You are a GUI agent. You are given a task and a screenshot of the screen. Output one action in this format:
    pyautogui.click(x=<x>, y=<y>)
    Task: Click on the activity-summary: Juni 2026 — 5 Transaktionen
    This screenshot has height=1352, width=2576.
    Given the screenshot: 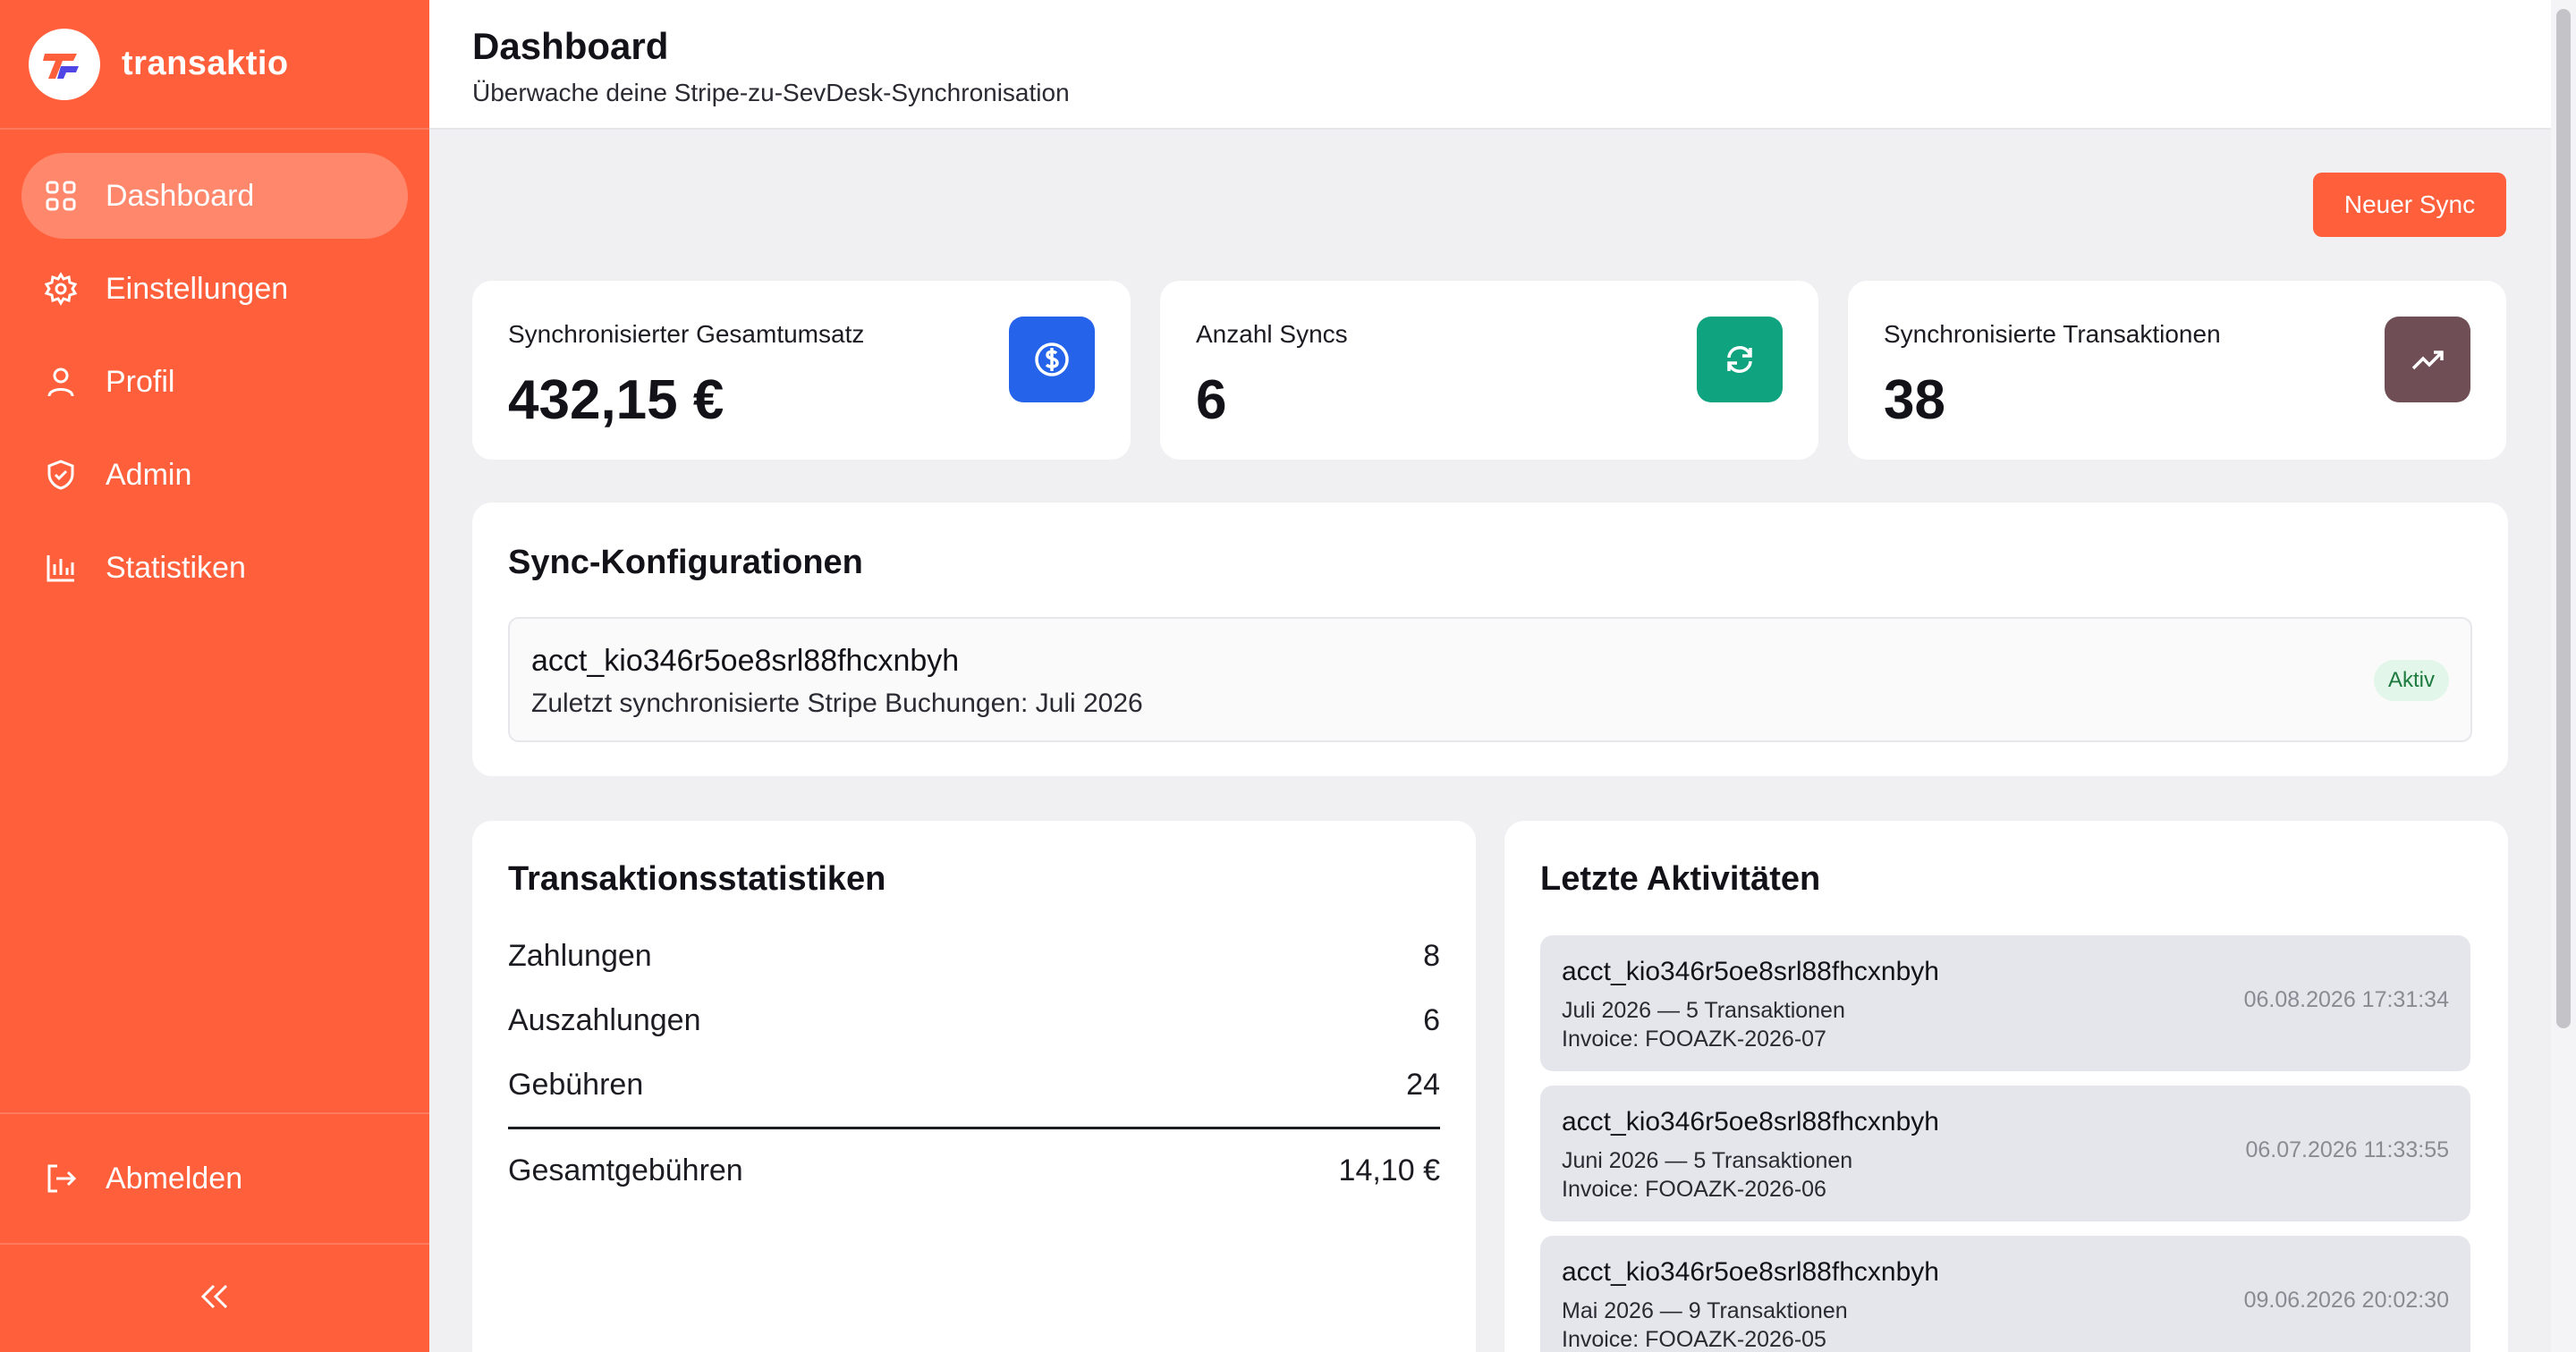 What is the action you would take?
    pyautogui.click(x=1707, y=1160)
    